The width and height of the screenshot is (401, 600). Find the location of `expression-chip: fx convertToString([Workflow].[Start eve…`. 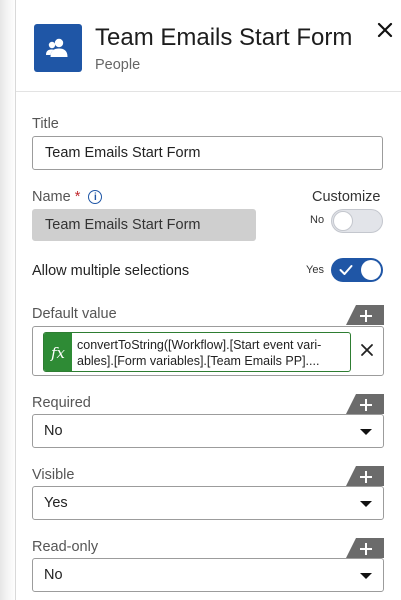

expression-chip: fx convertToString([Workflow].[Start eve… is located at coordinates (197, 352).